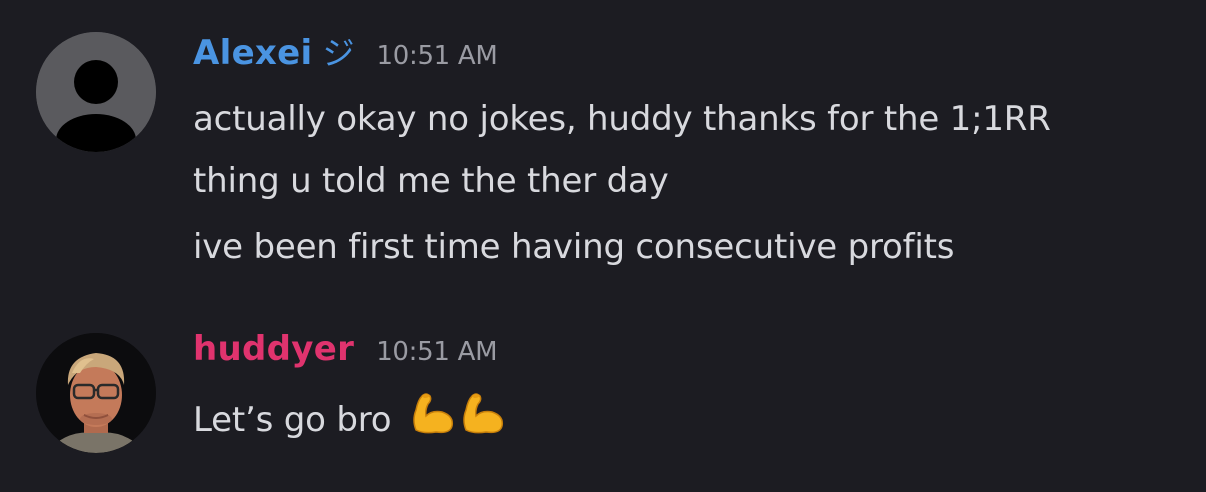 Image resolution: width=1206 pixels, height=492 pixels. I want to click on message-header: Alexei ジ 10:51 AM, so click(345, 52).